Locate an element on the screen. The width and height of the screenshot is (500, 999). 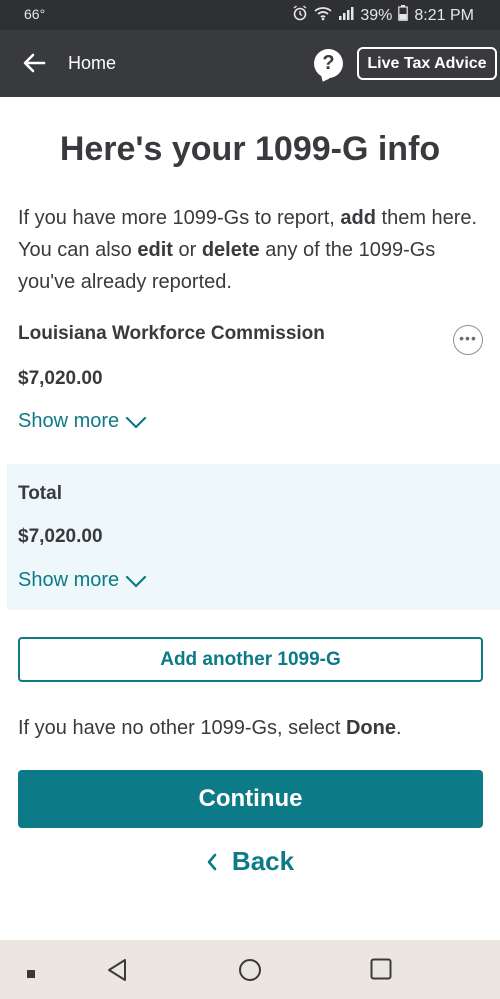
back-arrow-icon is located at coordinates (35, 63).